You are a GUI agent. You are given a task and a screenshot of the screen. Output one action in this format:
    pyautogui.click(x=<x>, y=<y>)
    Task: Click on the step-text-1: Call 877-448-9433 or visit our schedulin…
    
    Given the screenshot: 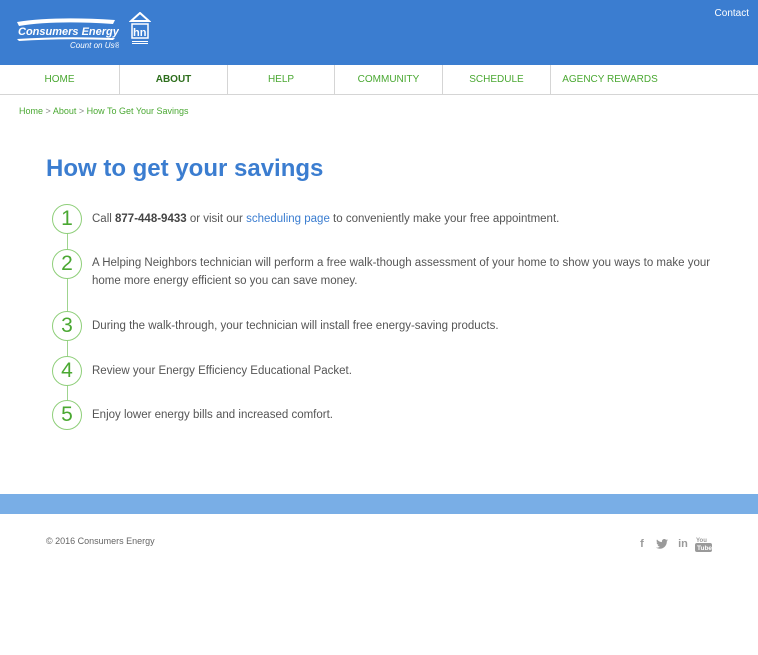 What is the action you would take?
    pyautogui.click(x=407, y=219)
    